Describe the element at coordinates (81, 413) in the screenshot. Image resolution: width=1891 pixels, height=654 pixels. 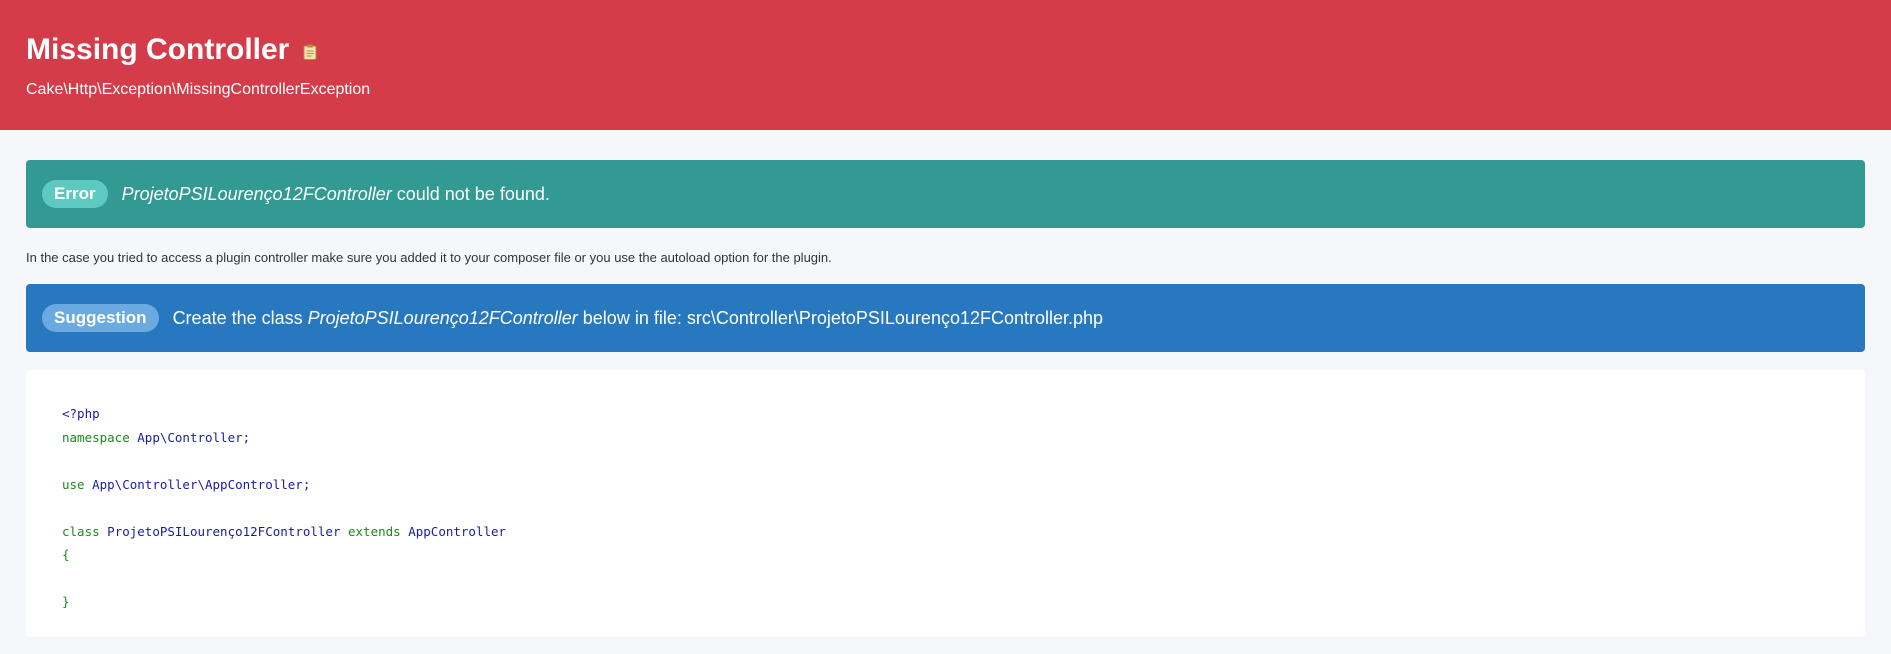
I see `code-php-open: <?php` at that location.